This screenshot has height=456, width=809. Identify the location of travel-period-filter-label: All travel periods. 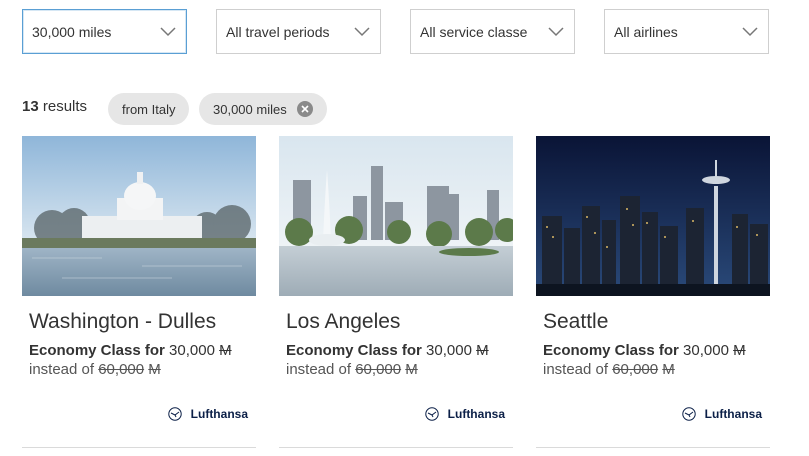
(278, 32).